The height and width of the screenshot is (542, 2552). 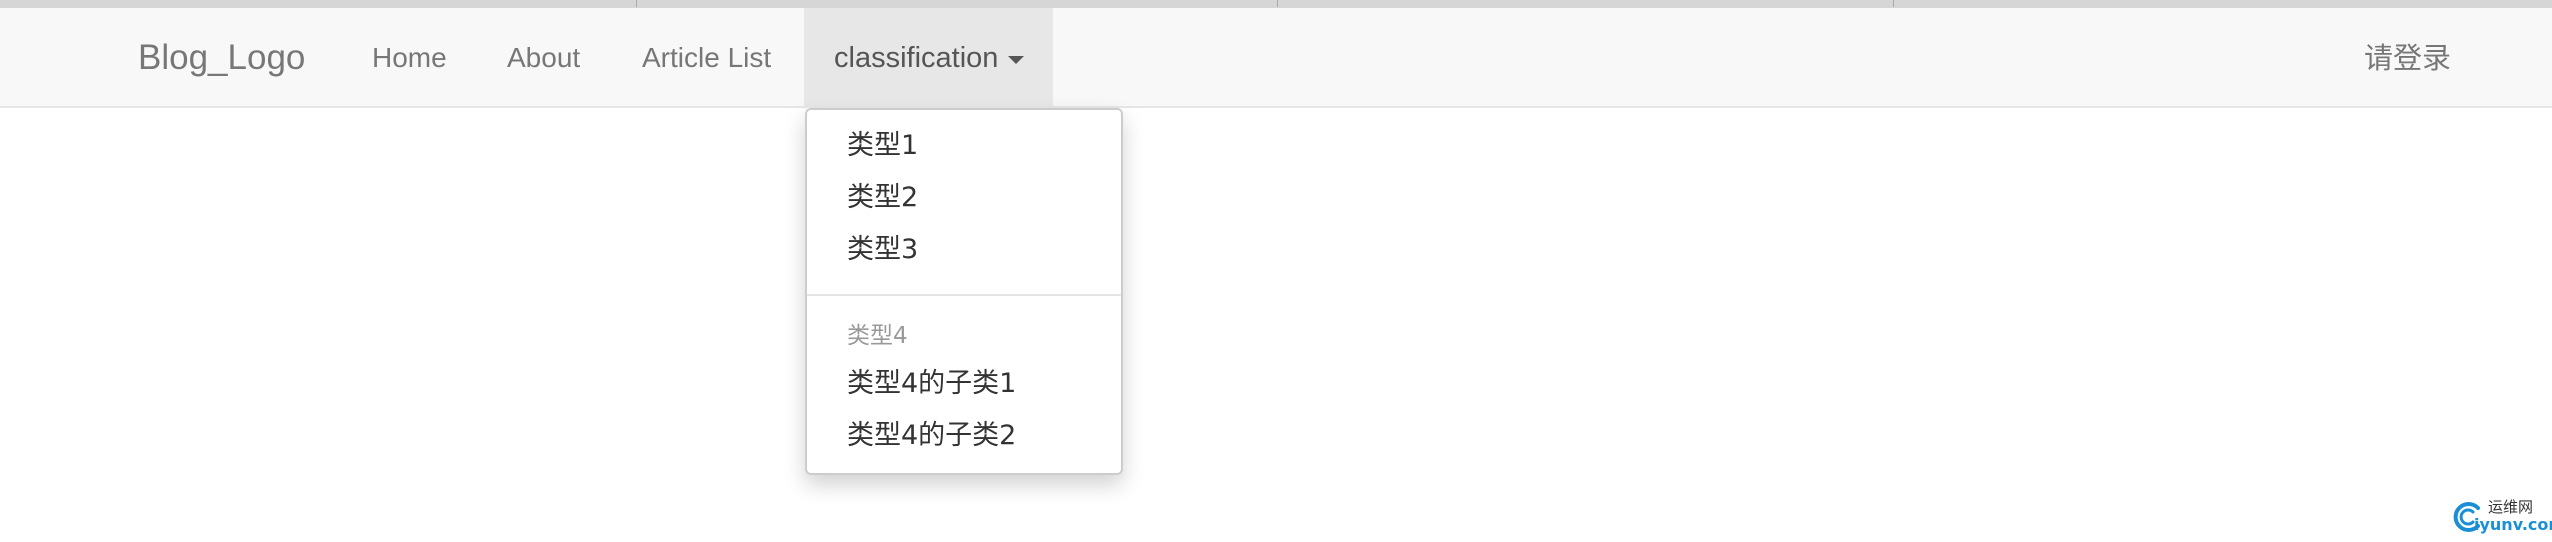 I want to click on watermark: 运维网 iyunv.com, so click(x=2500, y=516).